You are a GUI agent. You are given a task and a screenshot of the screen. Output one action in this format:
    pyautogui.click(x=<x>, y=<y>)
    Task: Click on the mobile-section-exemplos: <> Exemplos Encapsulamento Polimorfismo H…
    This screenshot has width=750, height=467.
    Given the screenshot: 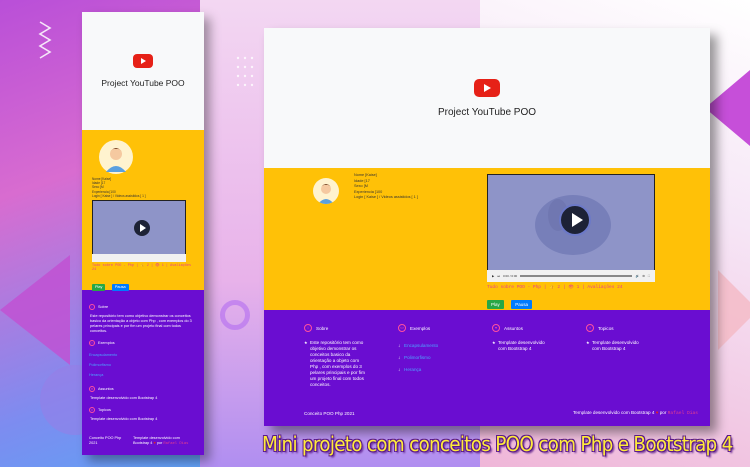 What is the action you would take?
    pyautogui.click(x=143, y=360)
    